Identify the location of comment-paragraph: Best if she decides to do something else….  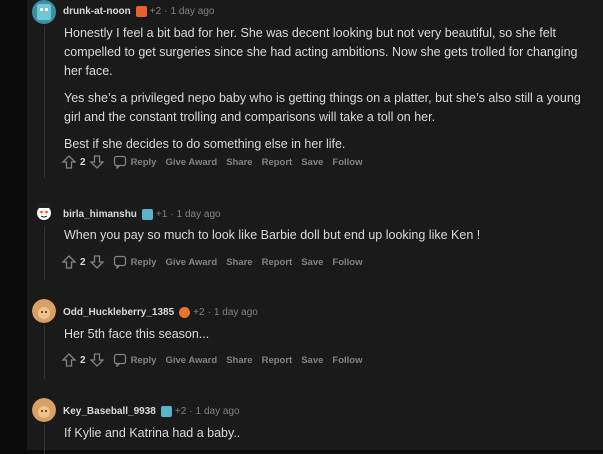
(205, 144).